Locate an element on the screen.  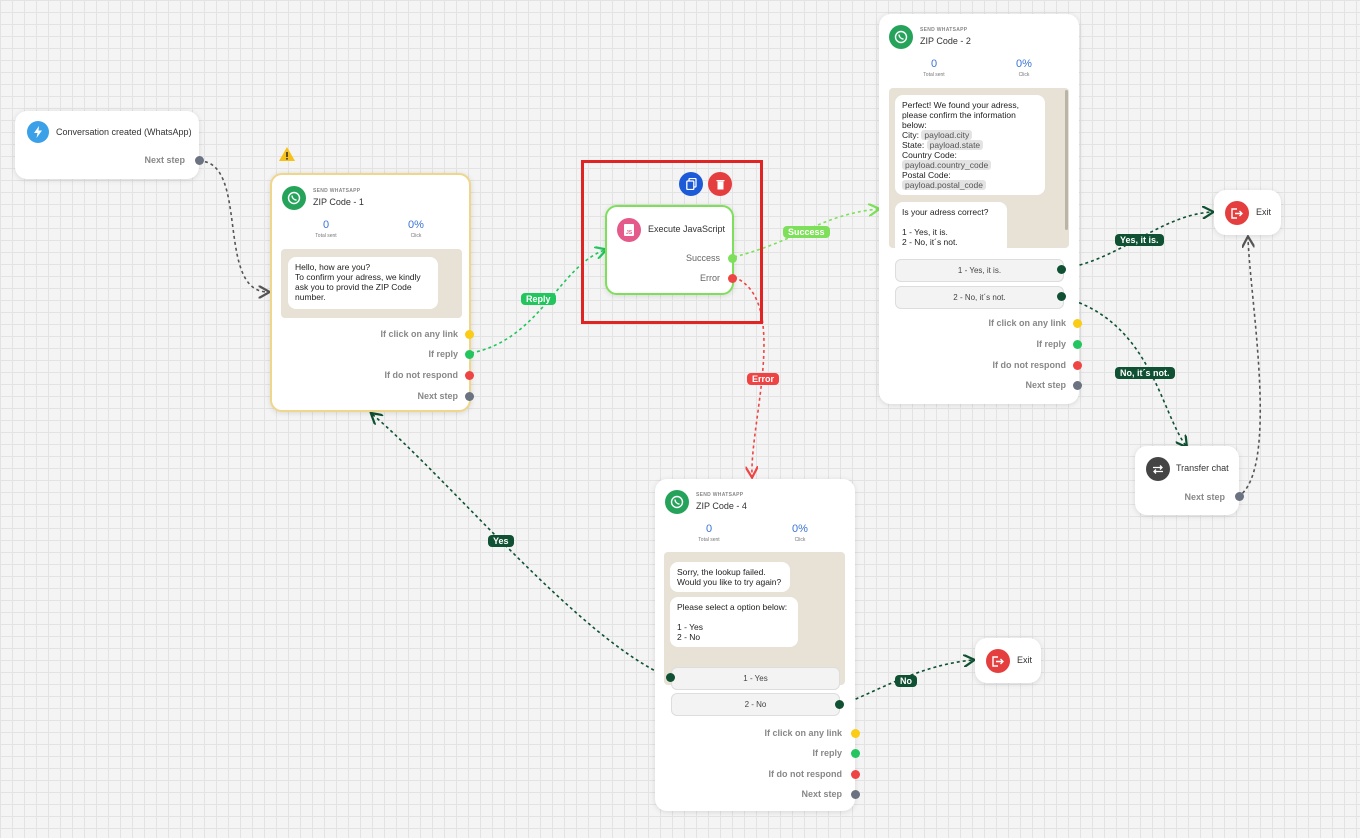
option-yes-it-is: 1 - Yes, it is. is located at coordinates (979, 270).